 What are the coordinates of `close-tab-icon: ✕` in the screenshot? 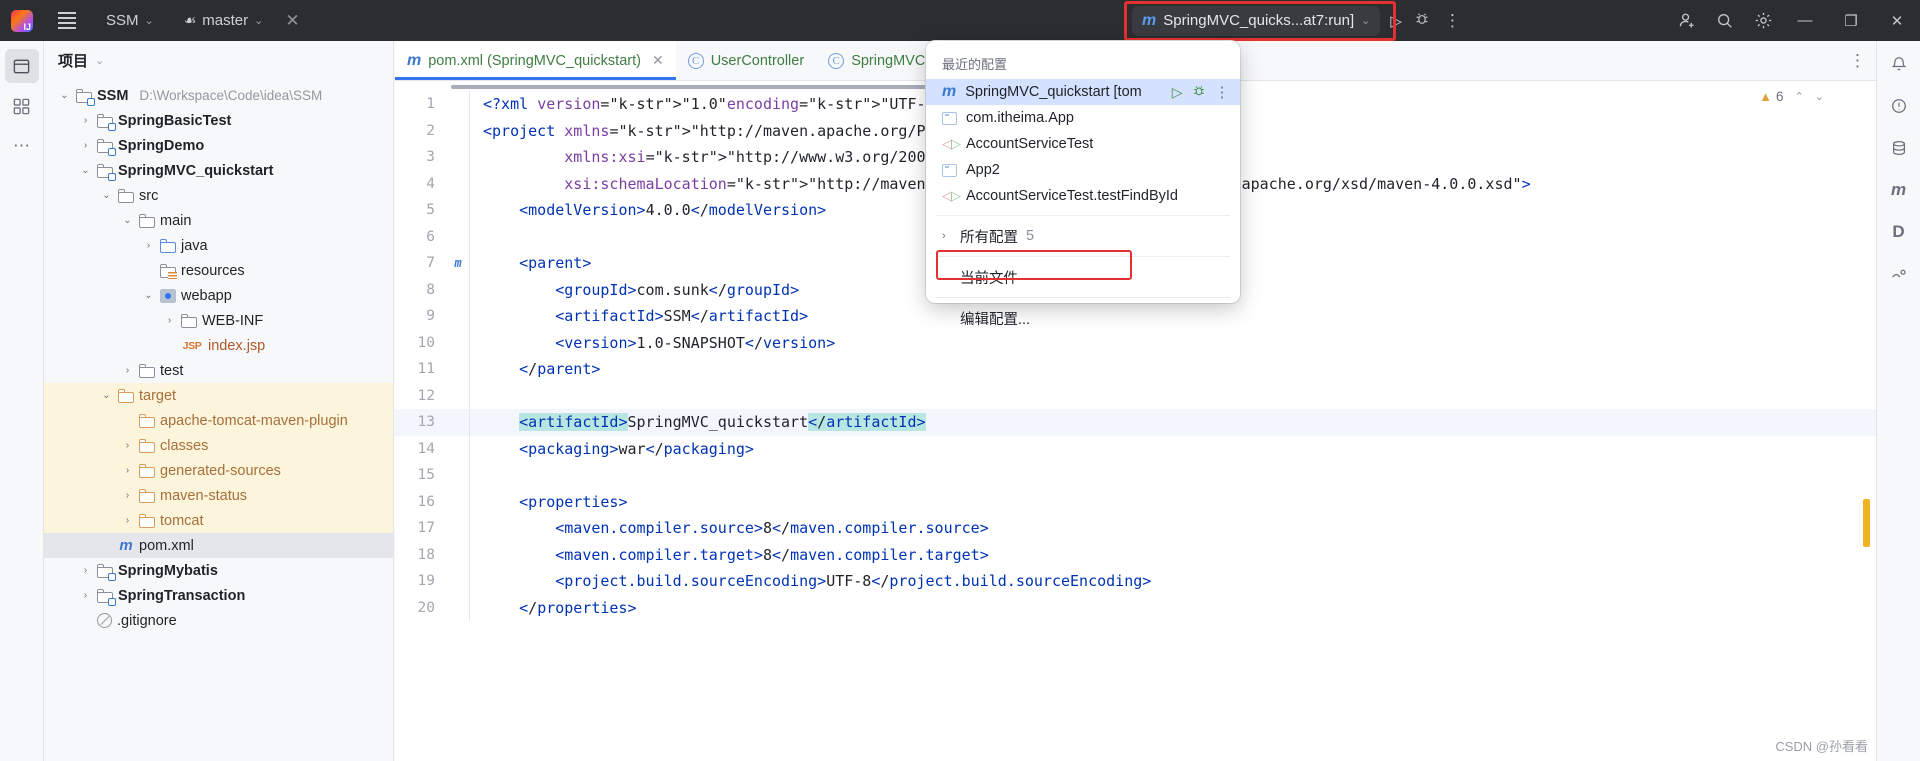 It's located at (658, 60).